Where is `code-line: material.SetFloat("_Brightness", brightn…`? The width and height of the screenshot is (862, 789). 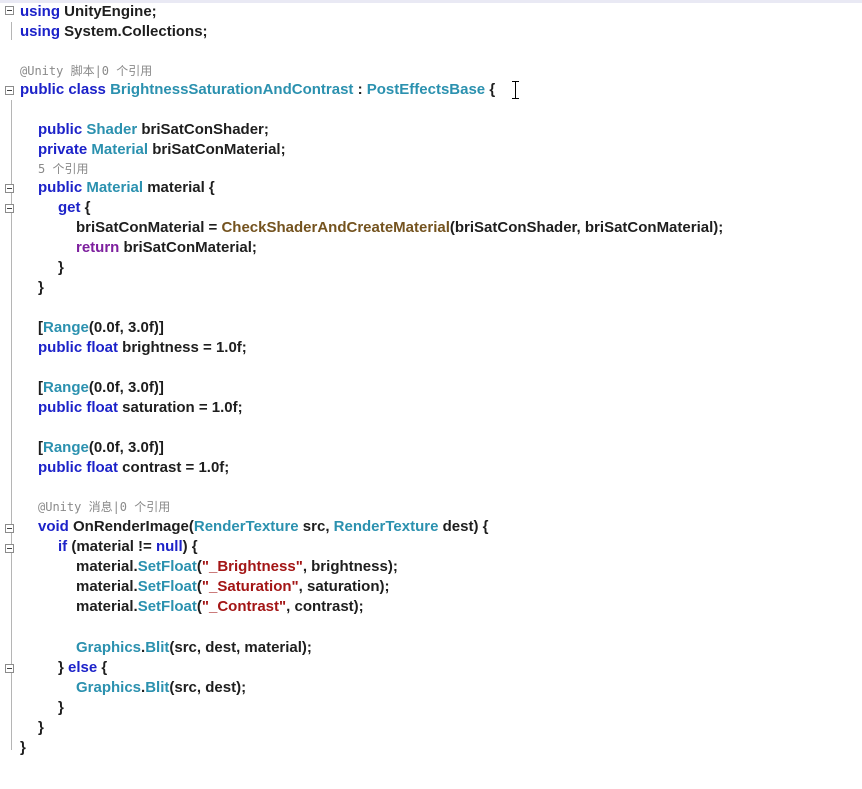
code-line: material.SetFloat("_Brightness", brightn… is located at coordinates (237, 567).